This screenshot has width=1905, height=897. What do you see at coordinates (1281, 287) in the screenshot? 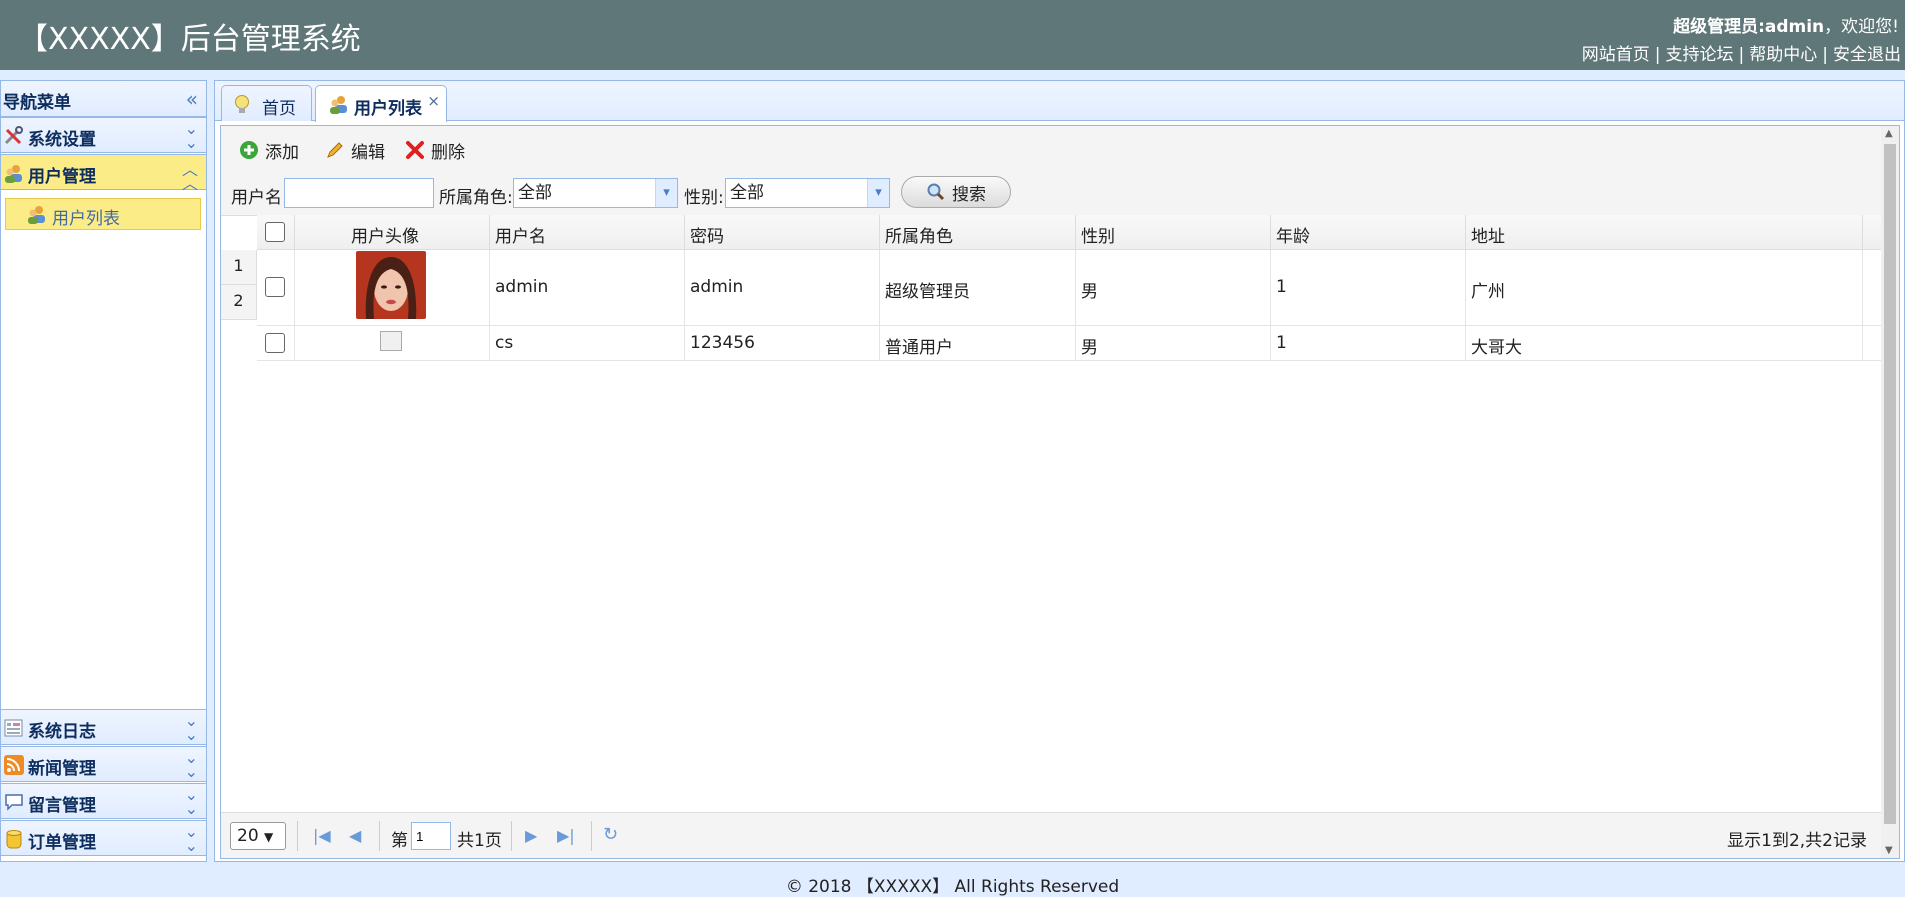
I see `cell-age: 1` at bounding box center [1281, 287].